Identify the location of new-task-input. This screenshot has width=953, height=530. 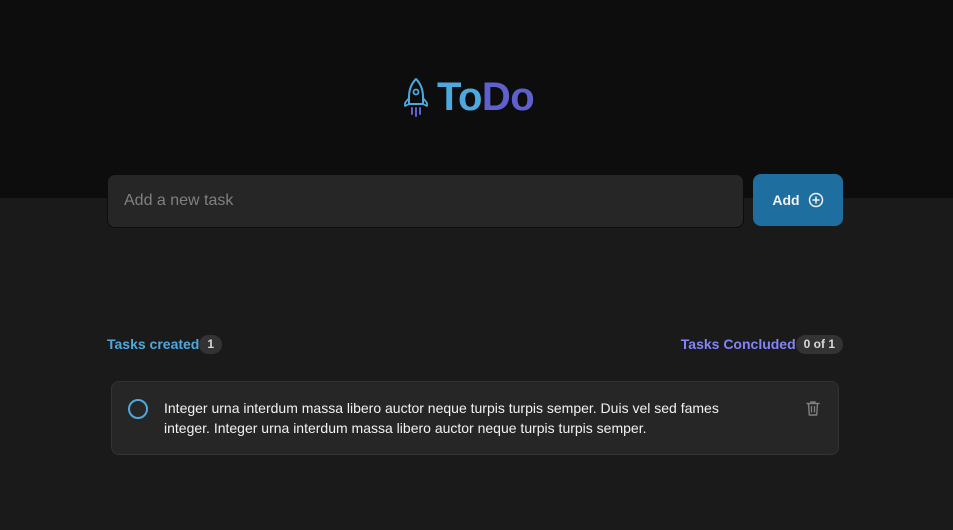
(425, 201).